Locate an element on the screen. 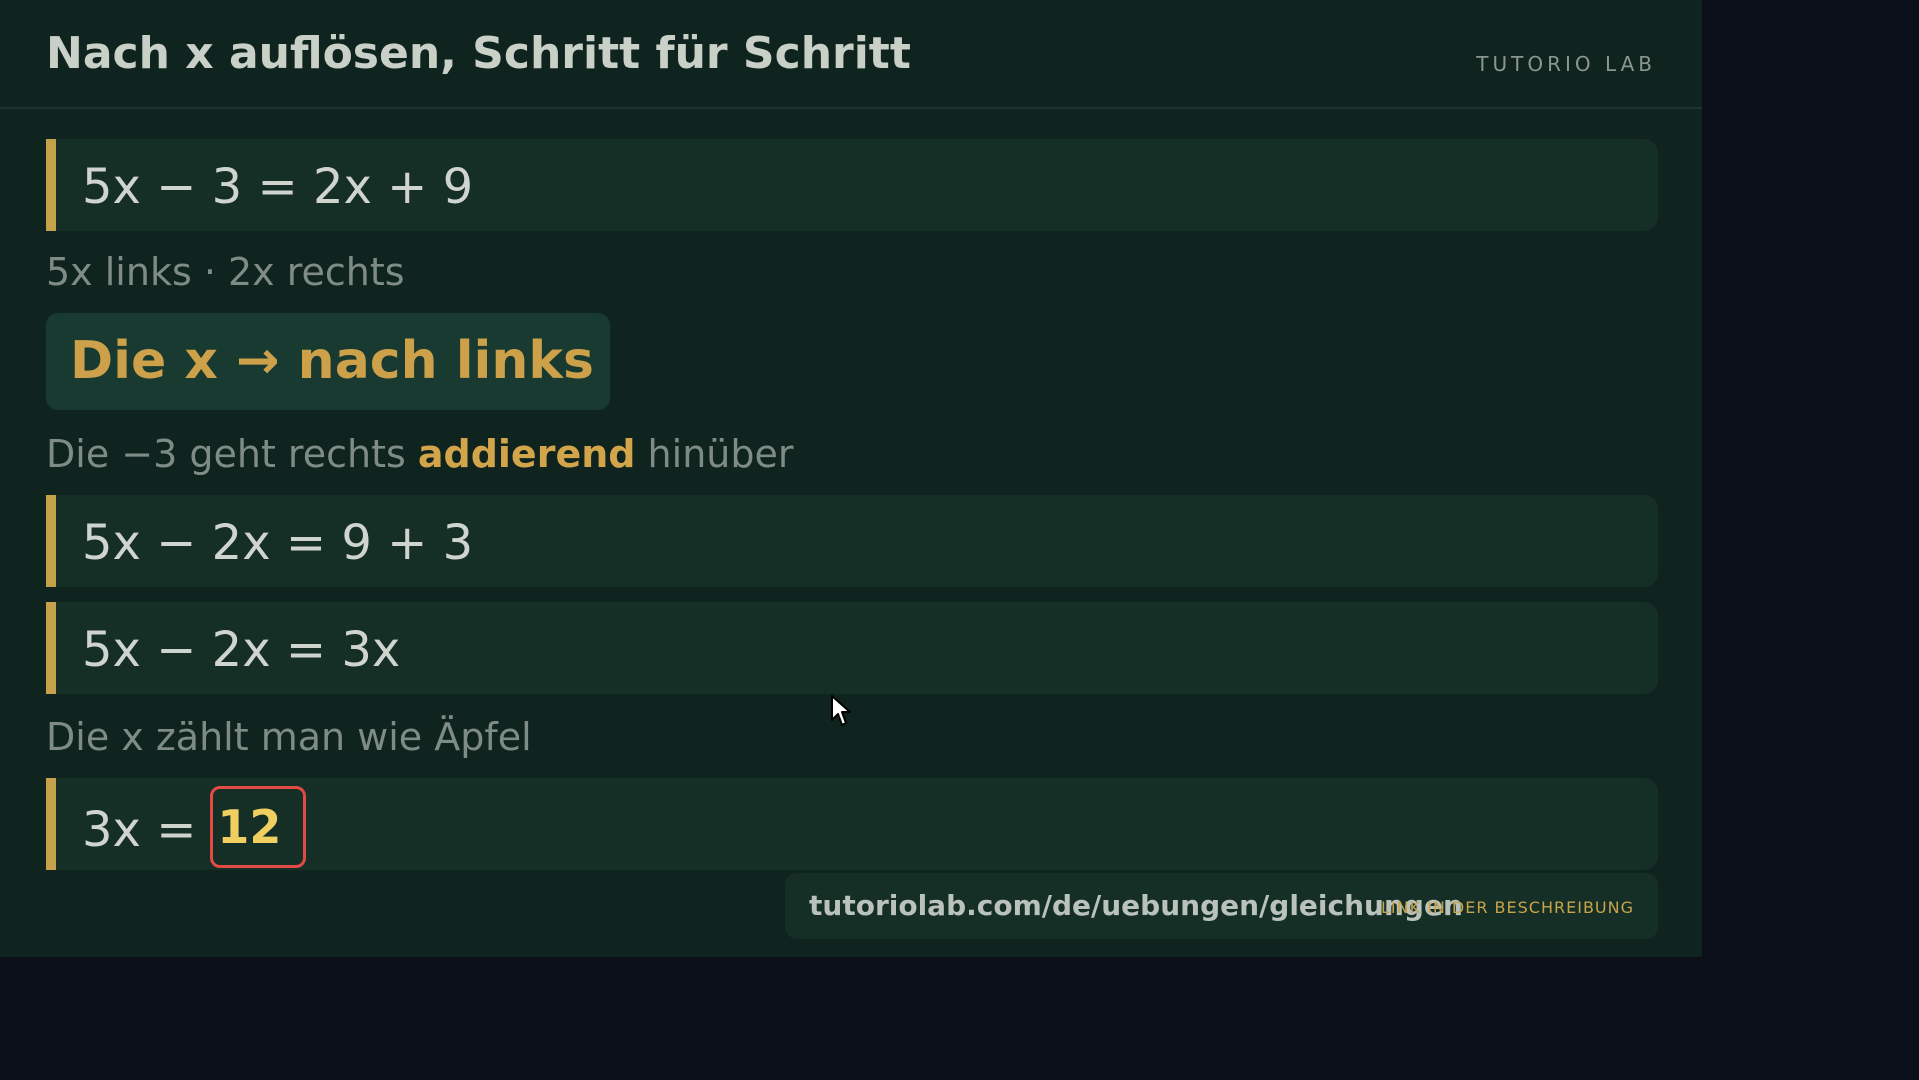  equation-row-1: 5x − 3 = 2x + 9 is located at coordinates (852, 185).